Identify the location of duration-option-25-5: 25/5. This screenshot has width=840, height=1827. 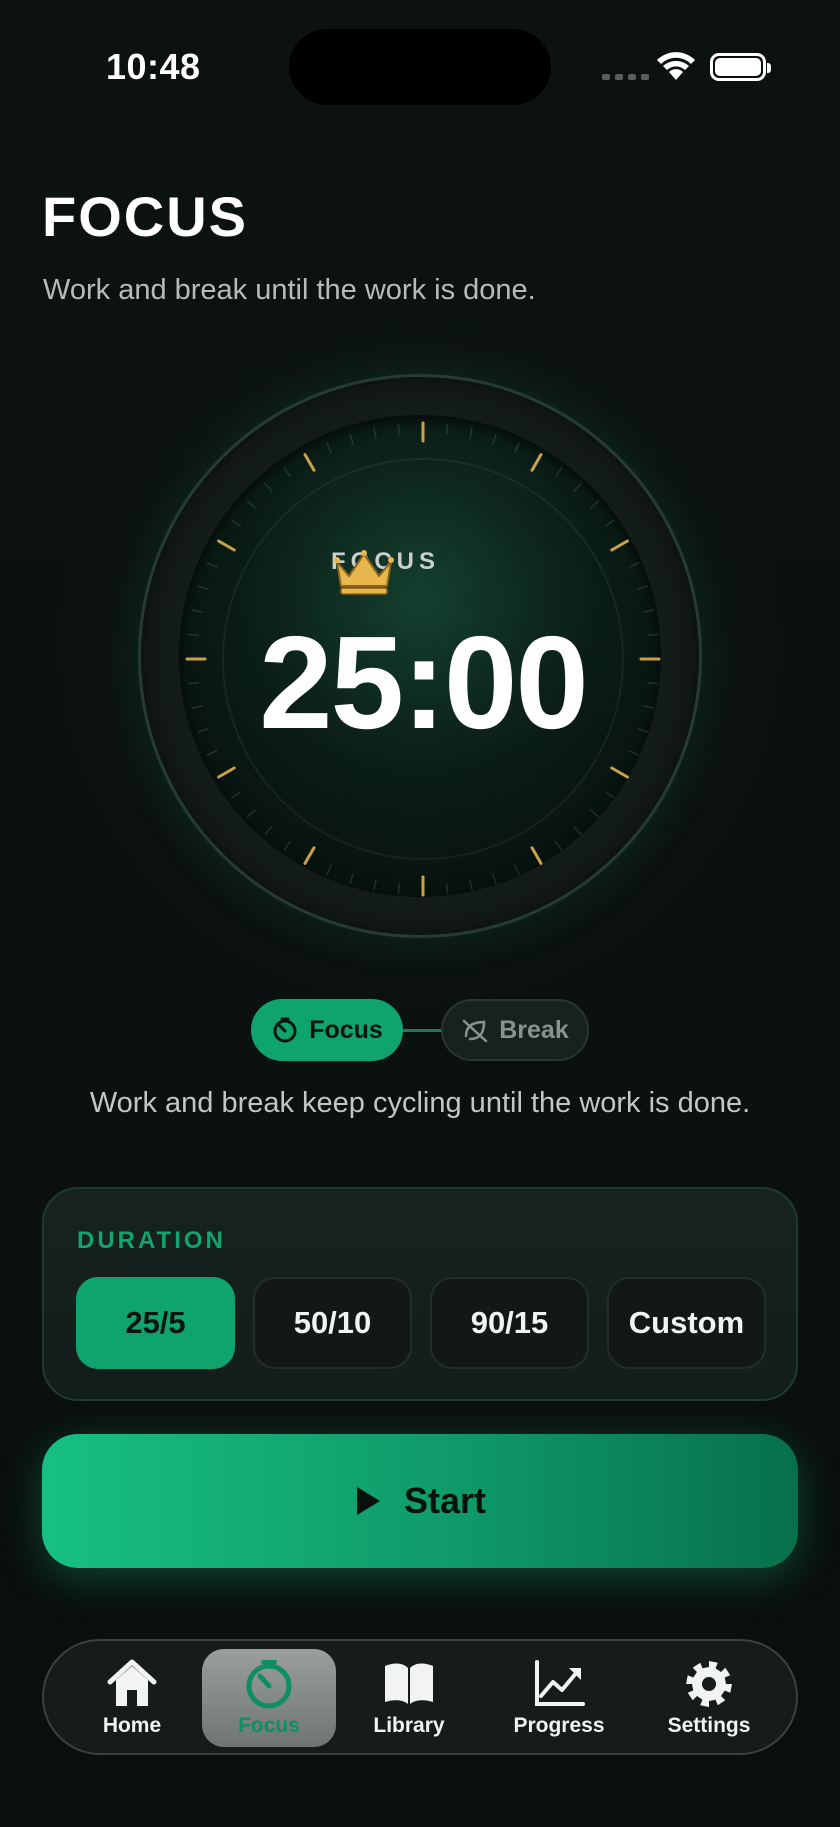
(155, 1323).